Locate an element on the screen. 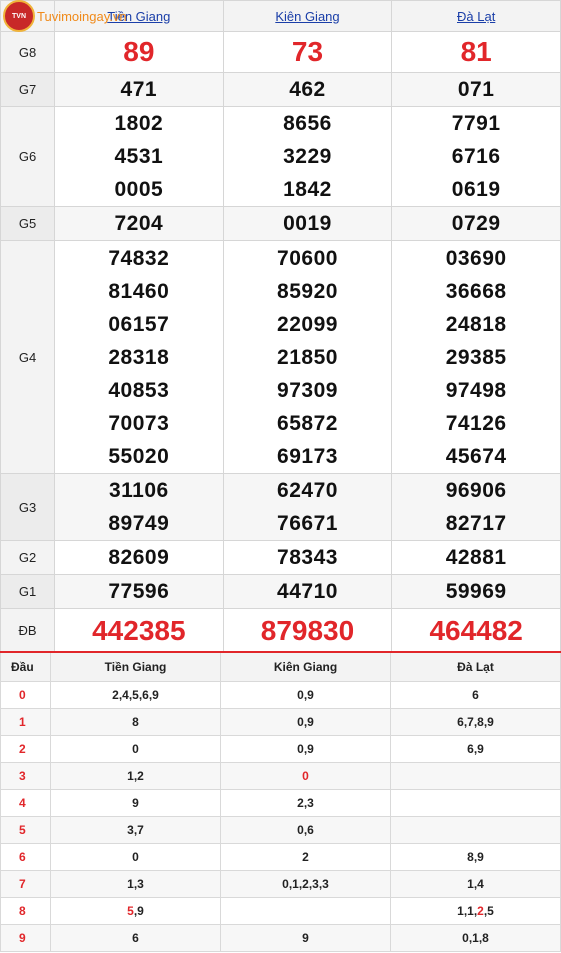  prize-cell: 73 is located at coordinates (307, 52).